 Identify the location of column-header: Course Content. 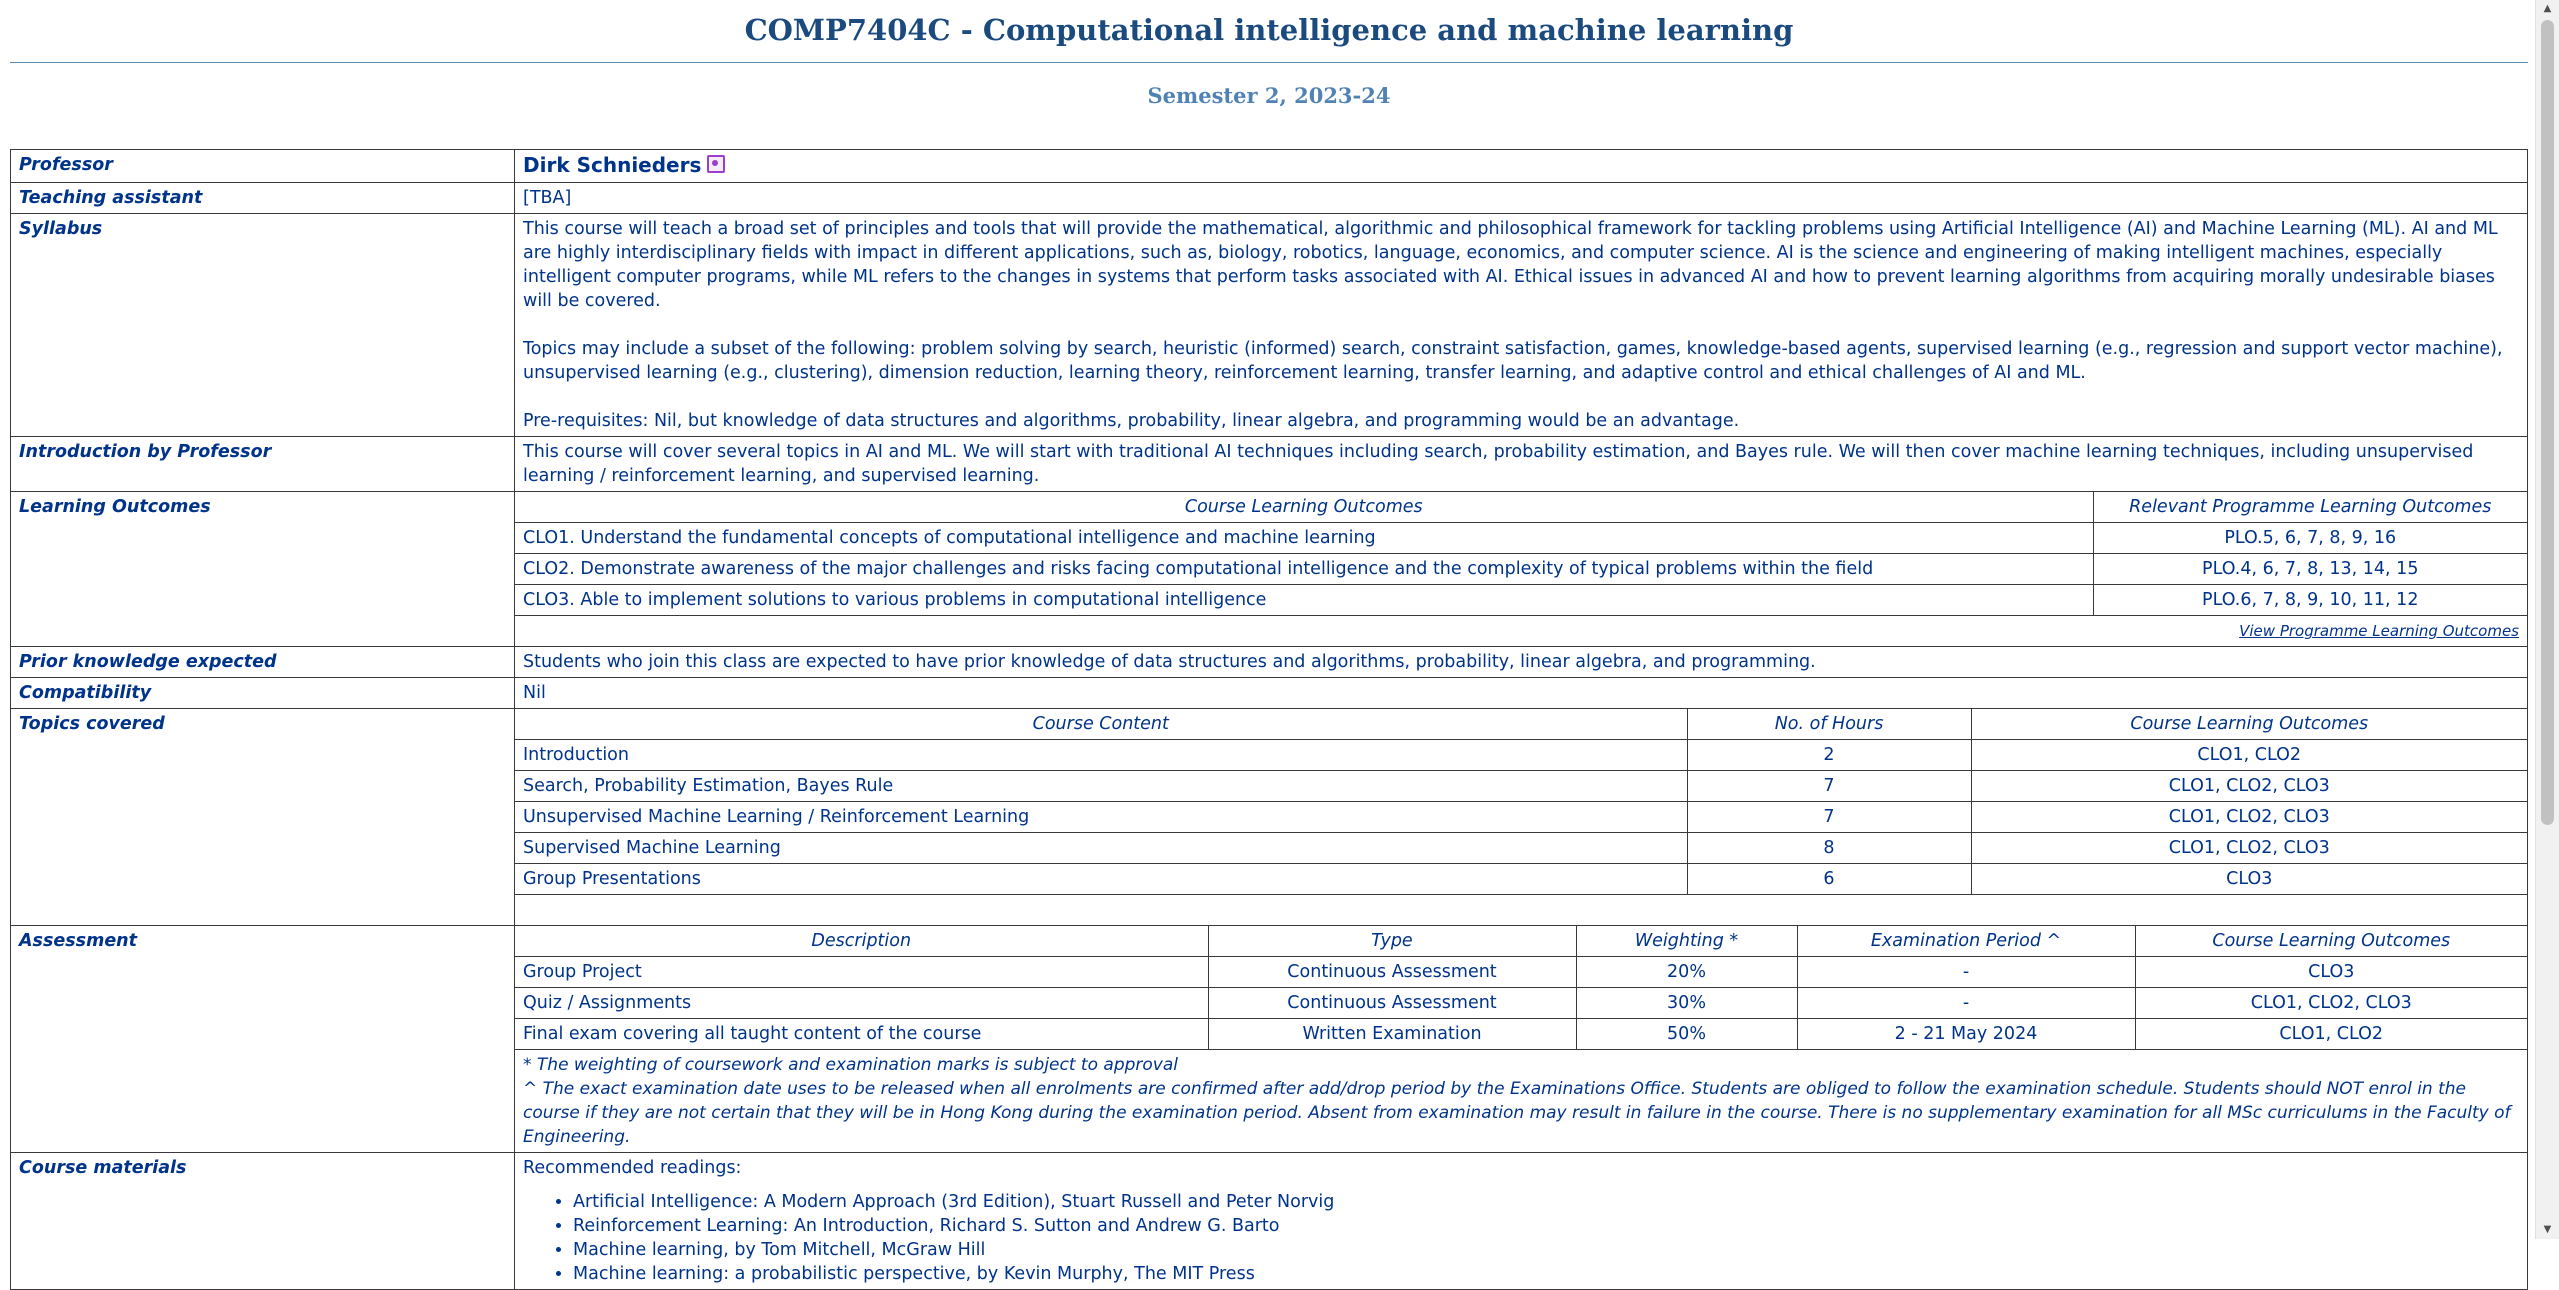
(1101, 724).